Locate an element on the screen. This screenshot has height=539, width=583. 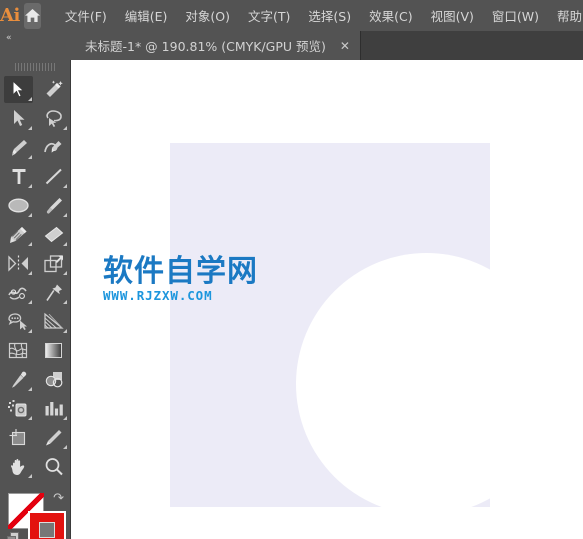
fill-stroke-controls: ↷ is located at coordinates (35, 513).